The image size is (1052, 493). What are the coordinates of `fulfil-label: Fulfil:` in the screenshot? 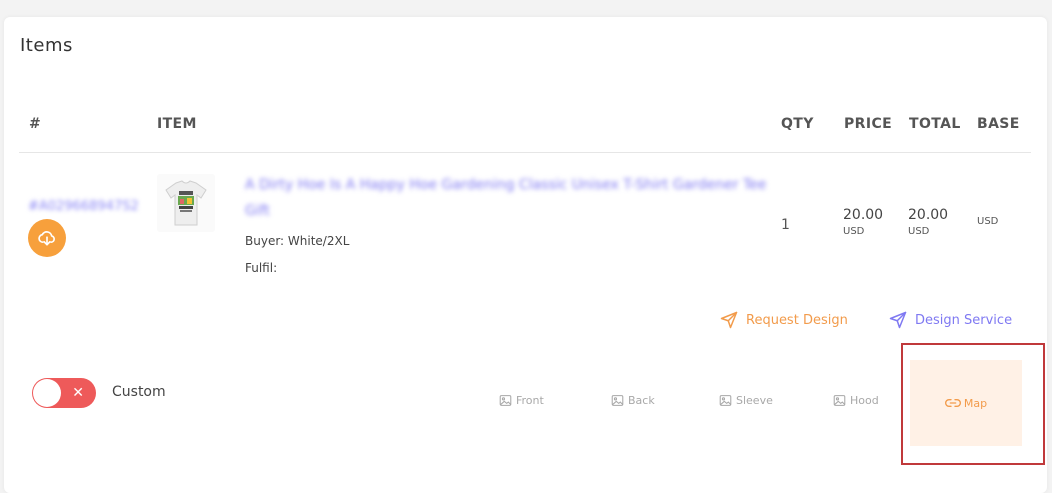 It's located at (261, 268).